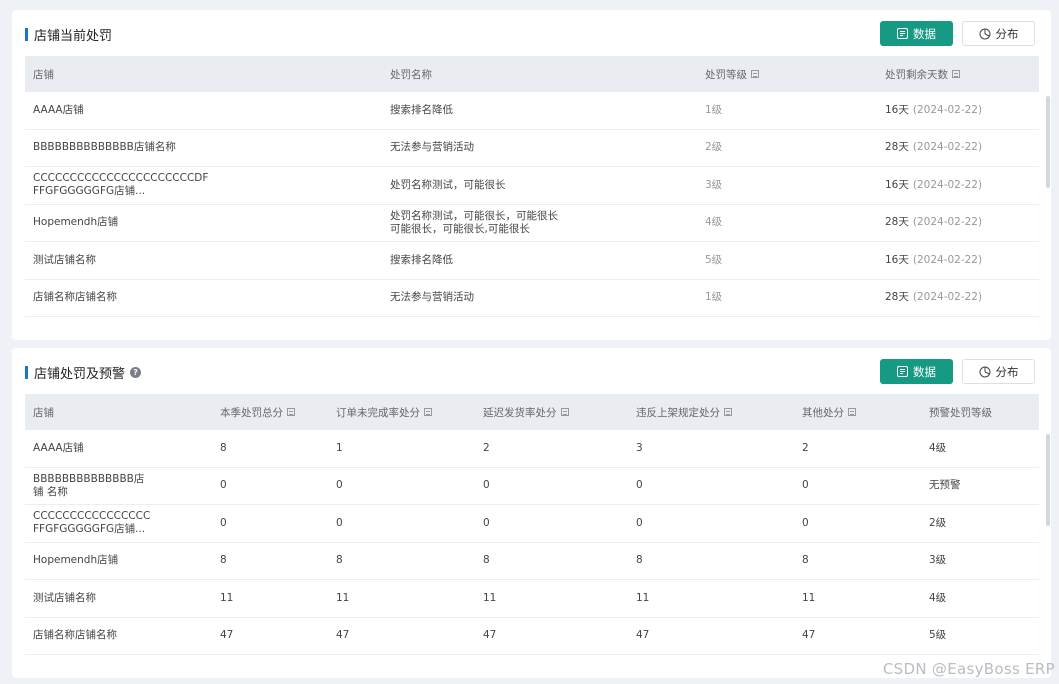  I want to click on table-row: Hopemendh店铺 8 8 8 8 8 3级, so click(532, 561).